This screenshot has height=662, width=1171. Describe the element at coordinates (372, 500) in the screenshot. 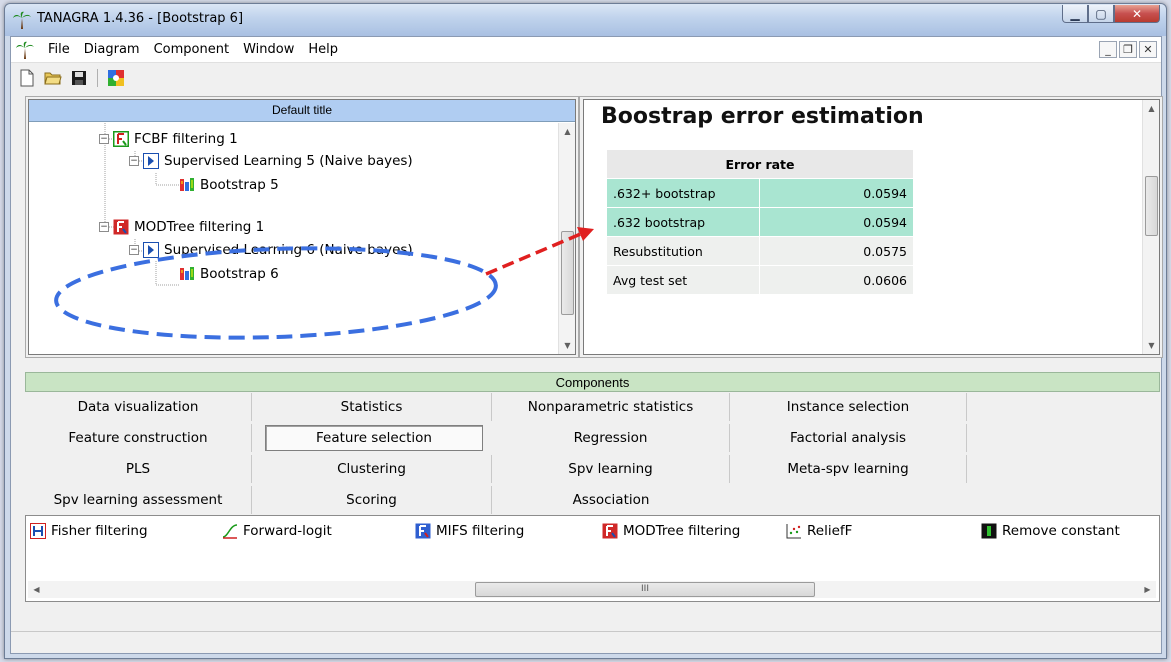

I see `category-scoring: Scoring` at that location.